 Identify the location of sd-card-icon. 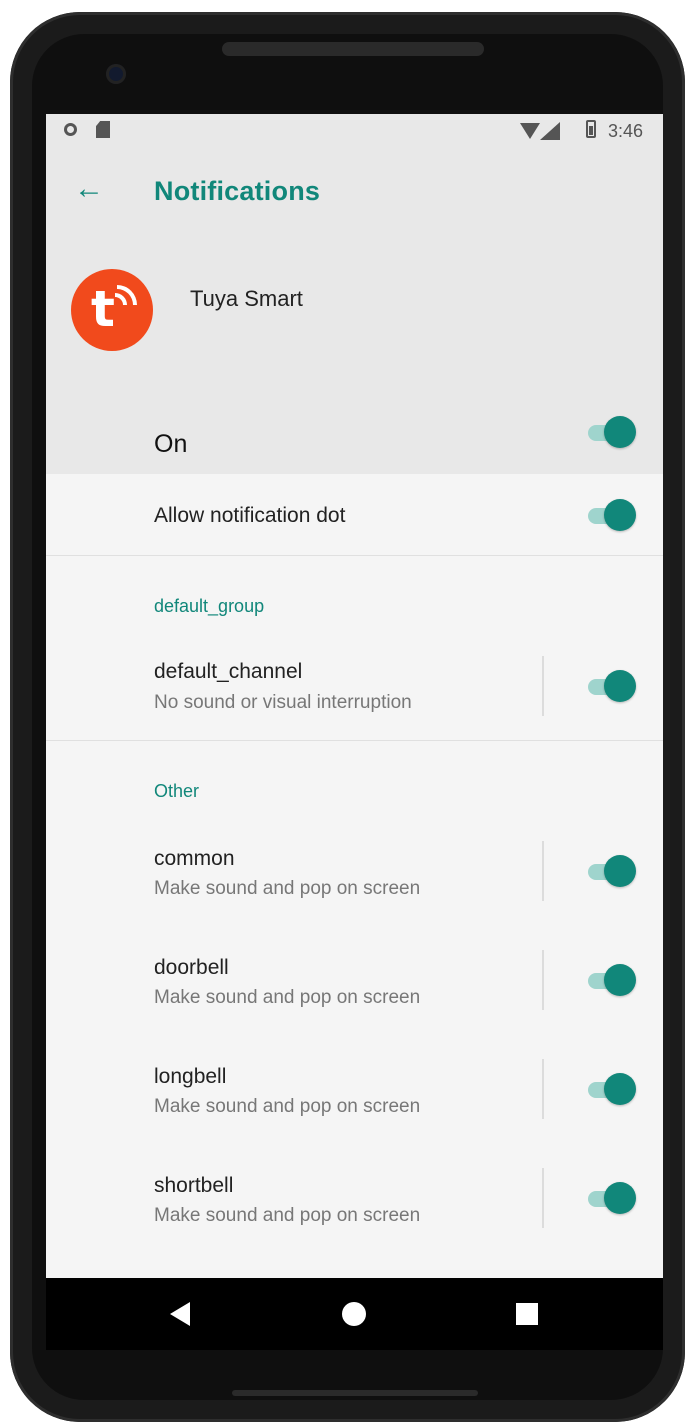
(103, 129).